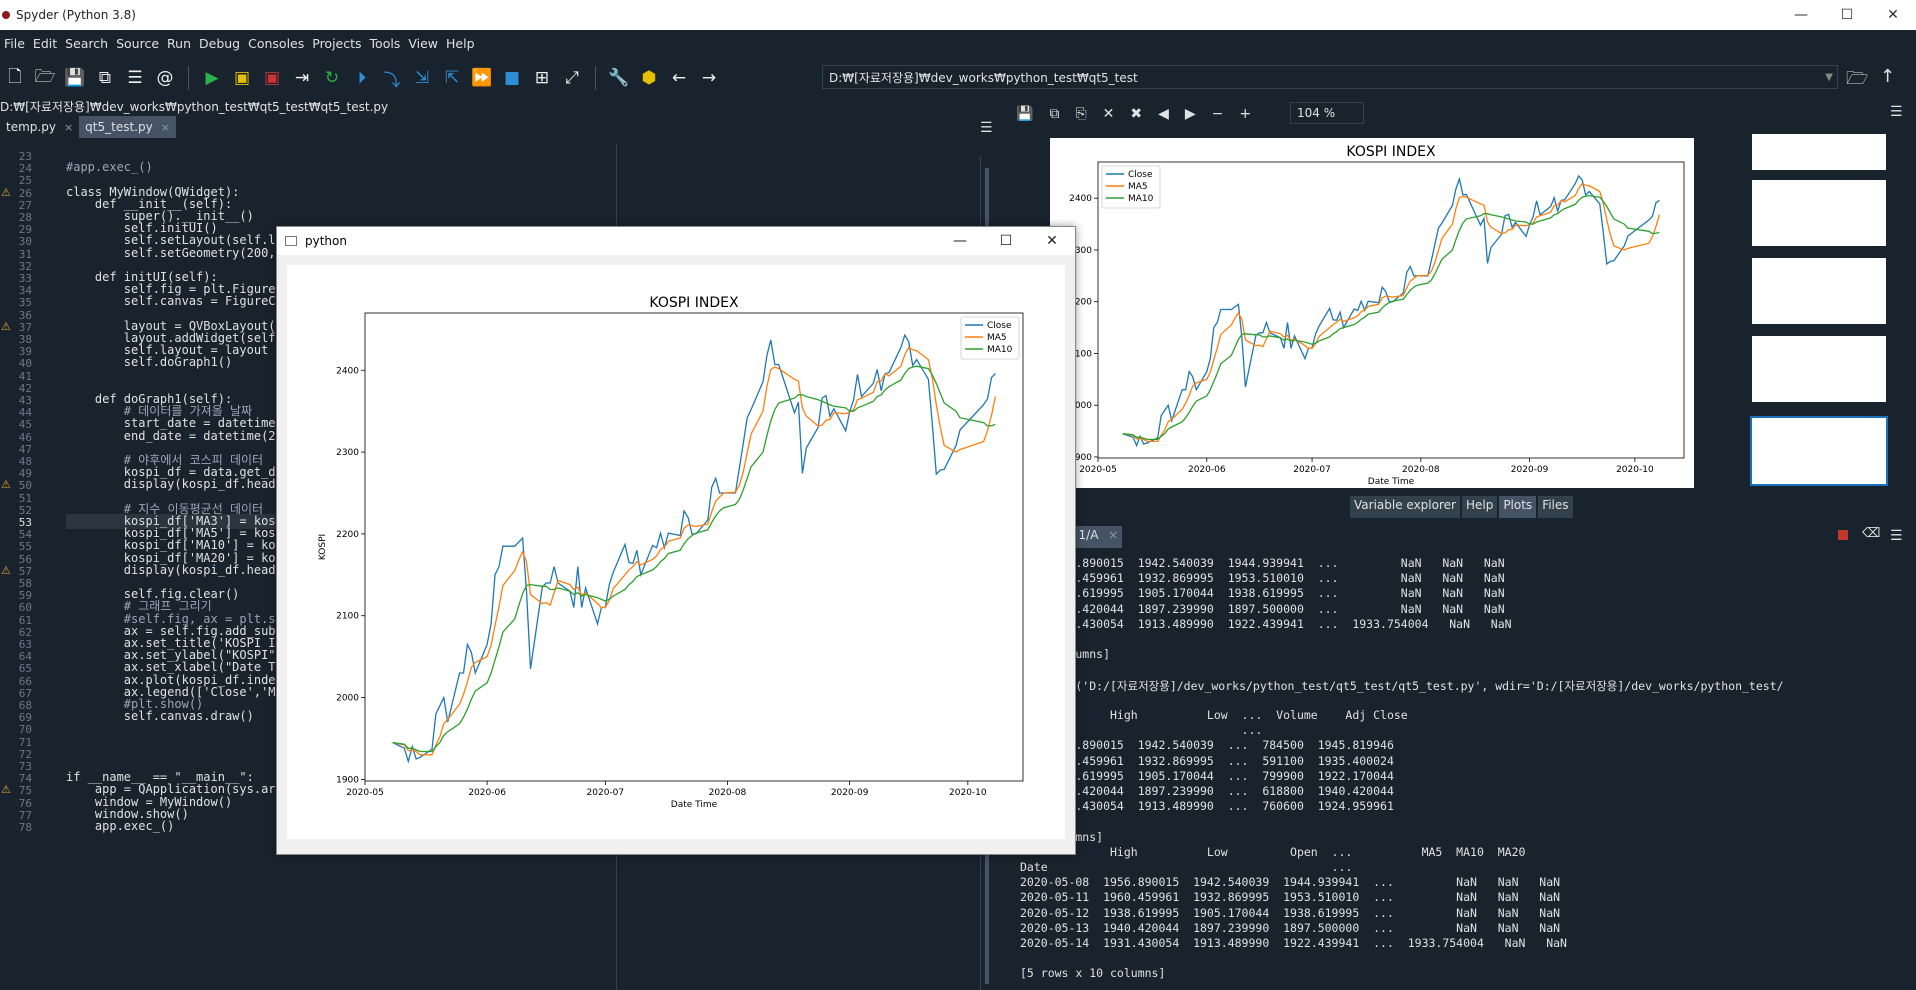  Describe the element at coordinates (39, 127) in the screenshot. I see `tab-temp-py: temp.py ×` at that location.